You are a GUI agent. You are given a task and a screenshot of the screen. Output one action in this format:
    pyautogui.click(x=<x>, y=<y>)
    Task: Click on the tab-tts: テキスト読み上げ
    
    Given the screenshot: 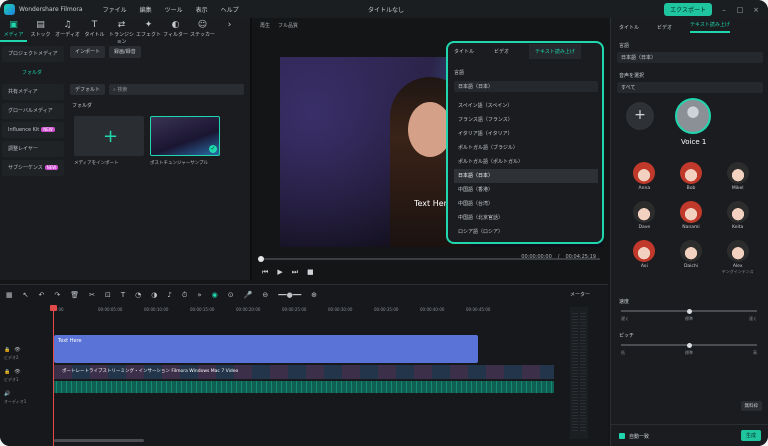 What is the action you would take?
    pyautogui.click(x=710, y=27)
    